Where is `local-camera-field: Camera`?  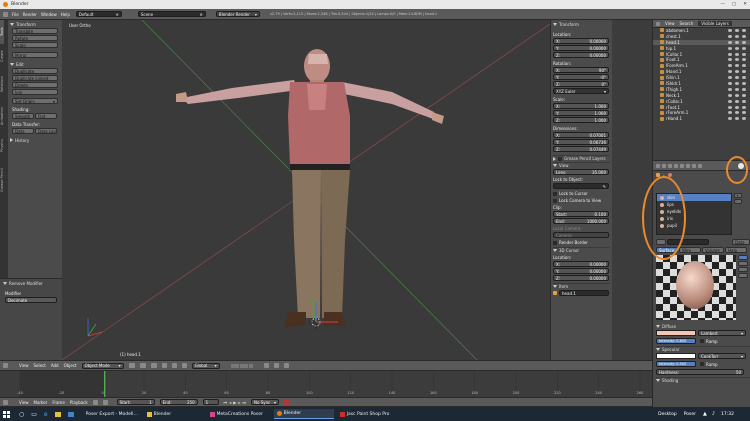
local-camera-field: Camera is located at coordinates (581, 235).